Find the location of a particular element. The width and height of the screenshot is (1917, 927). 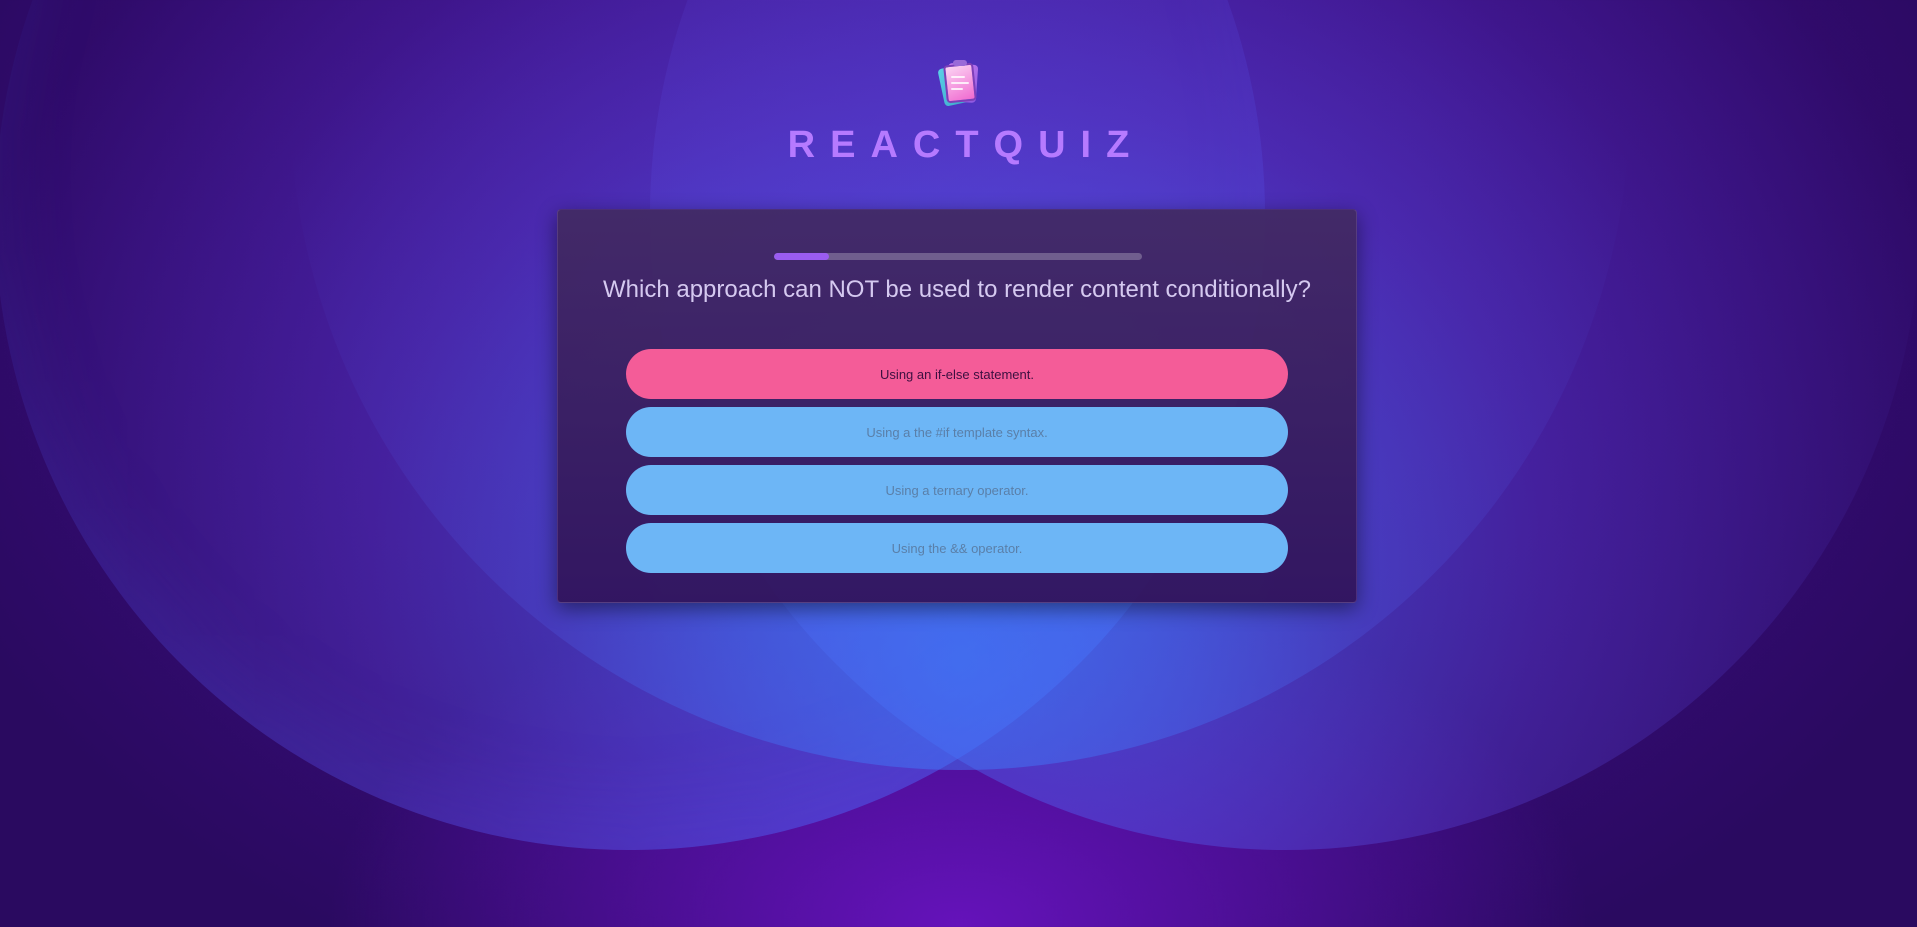

app-title: REACTQUIZ is located at coordinates (966, 145).